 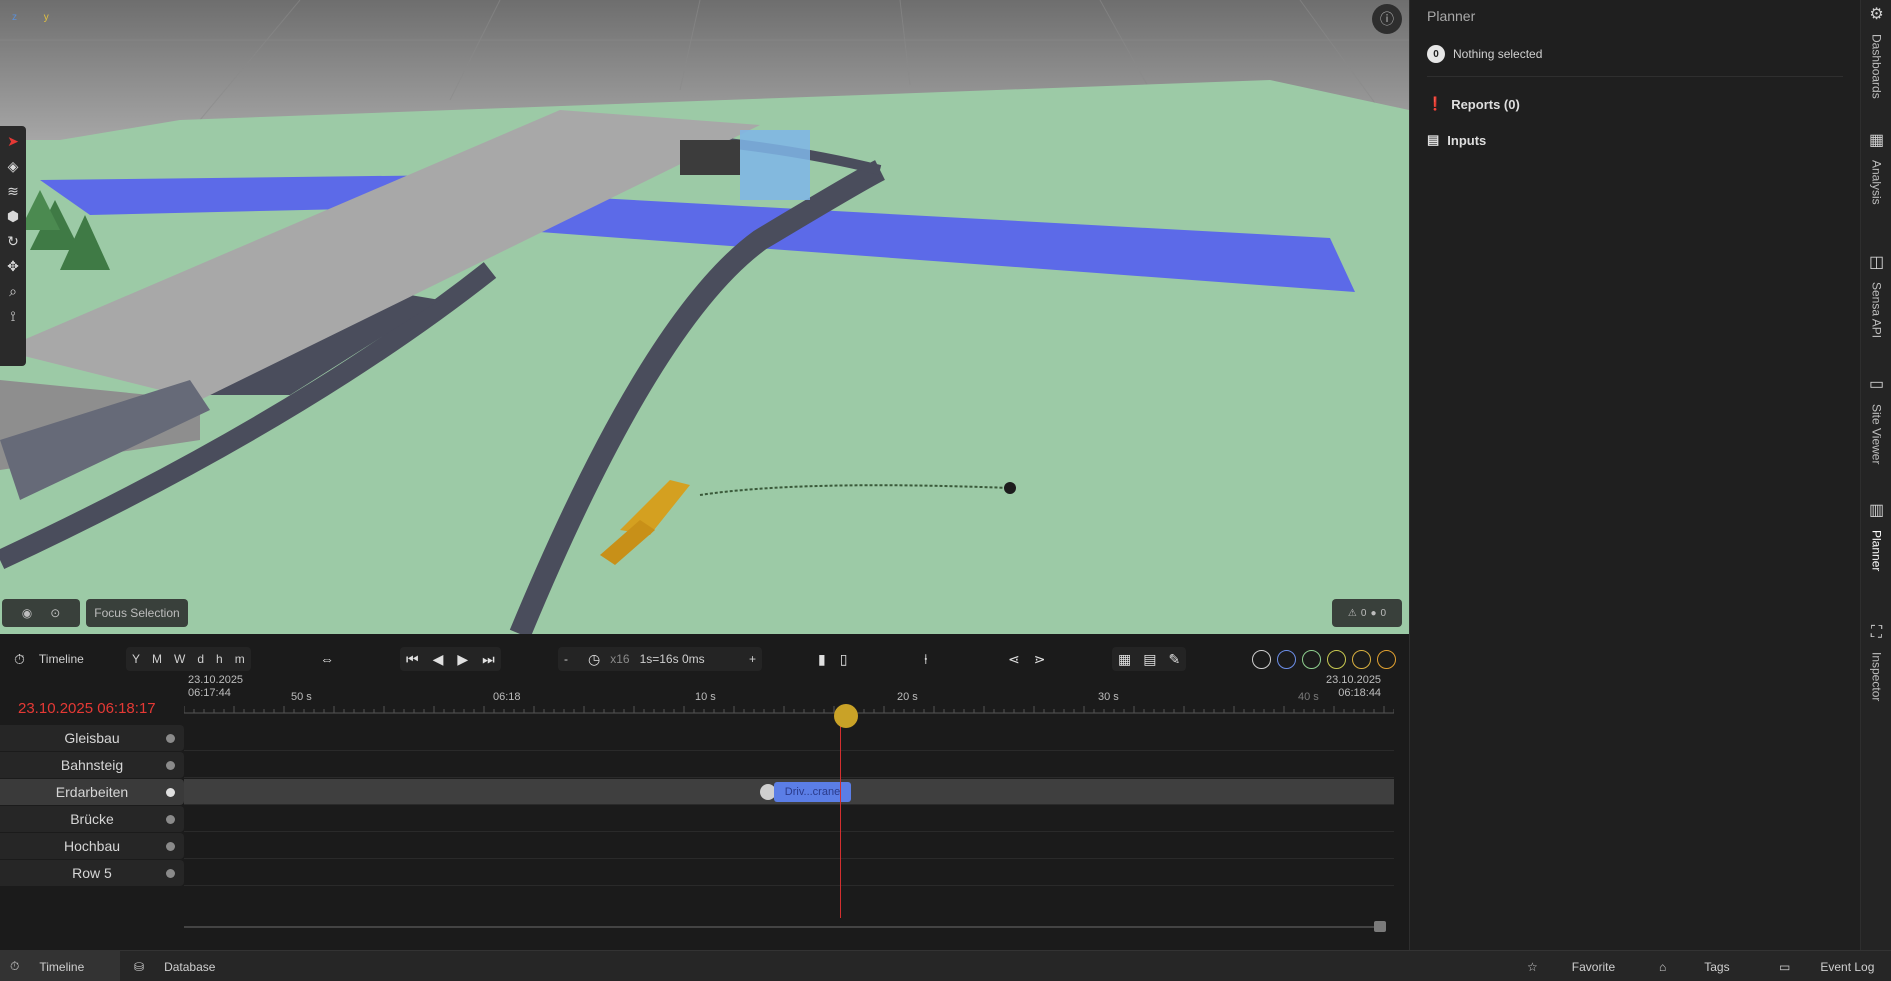 What do you see at coordinates (450, 659) in the screenshot?
I see `playback-controls: ⏮ ◀ ▶ ⏭` at bounding box center [450, 659].